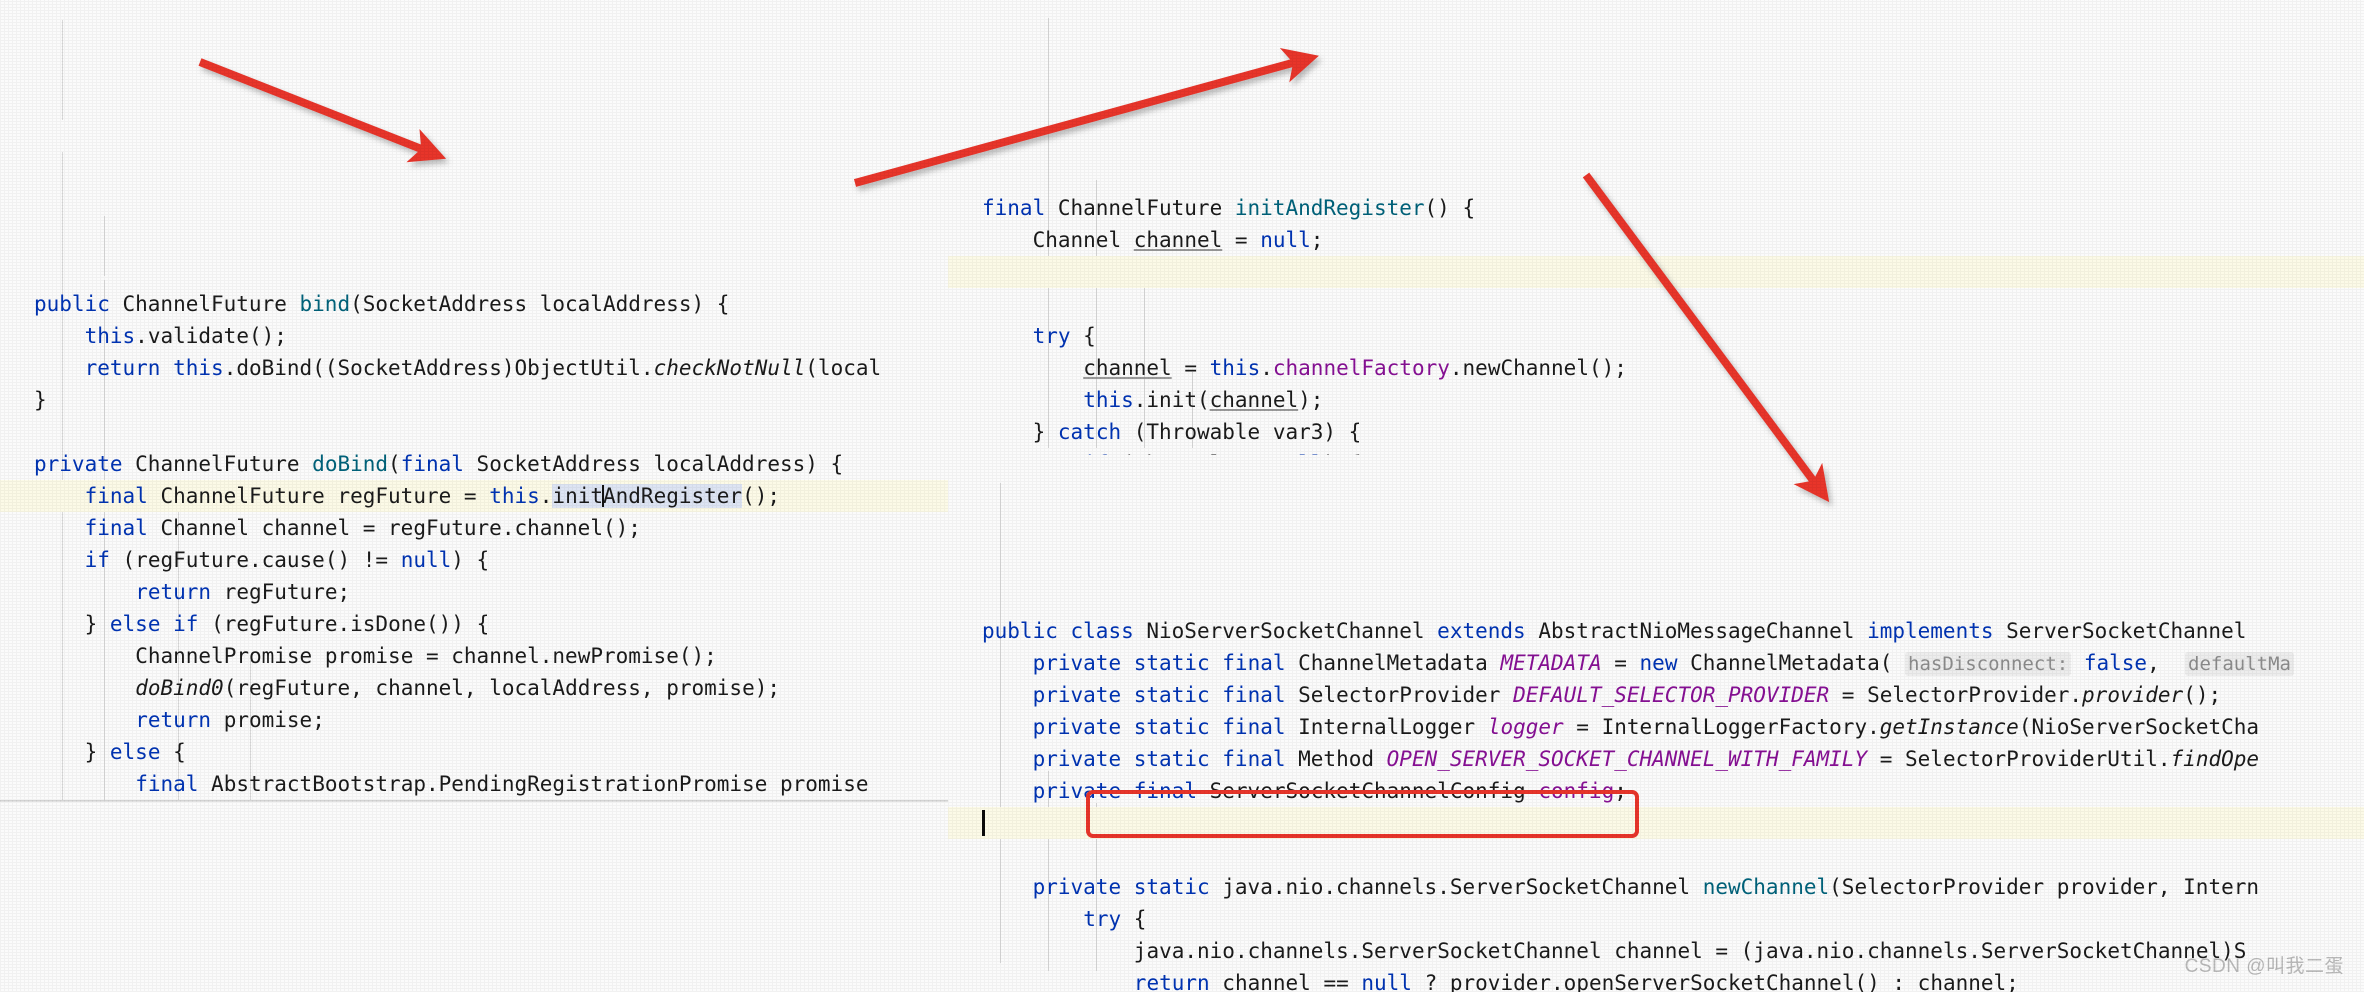 Image resolution: width=2364 pixels, height=992 pixels. What do you see at coordinates (1266, 368) in the screenshot?
I see `code-token: .` at bounding box center [1266, 368].